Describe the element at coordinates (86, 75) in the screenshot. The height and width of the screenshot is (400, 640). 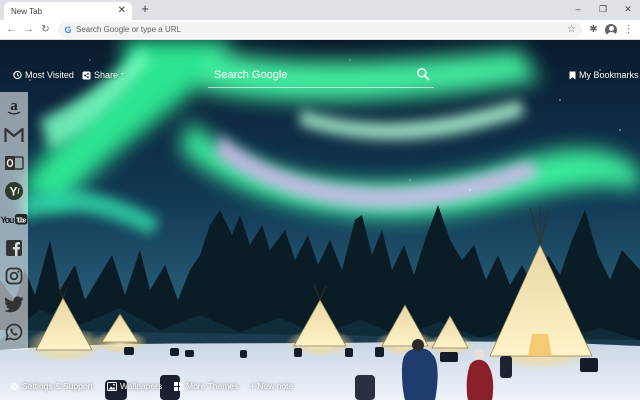
I see `share-icon` at that location.